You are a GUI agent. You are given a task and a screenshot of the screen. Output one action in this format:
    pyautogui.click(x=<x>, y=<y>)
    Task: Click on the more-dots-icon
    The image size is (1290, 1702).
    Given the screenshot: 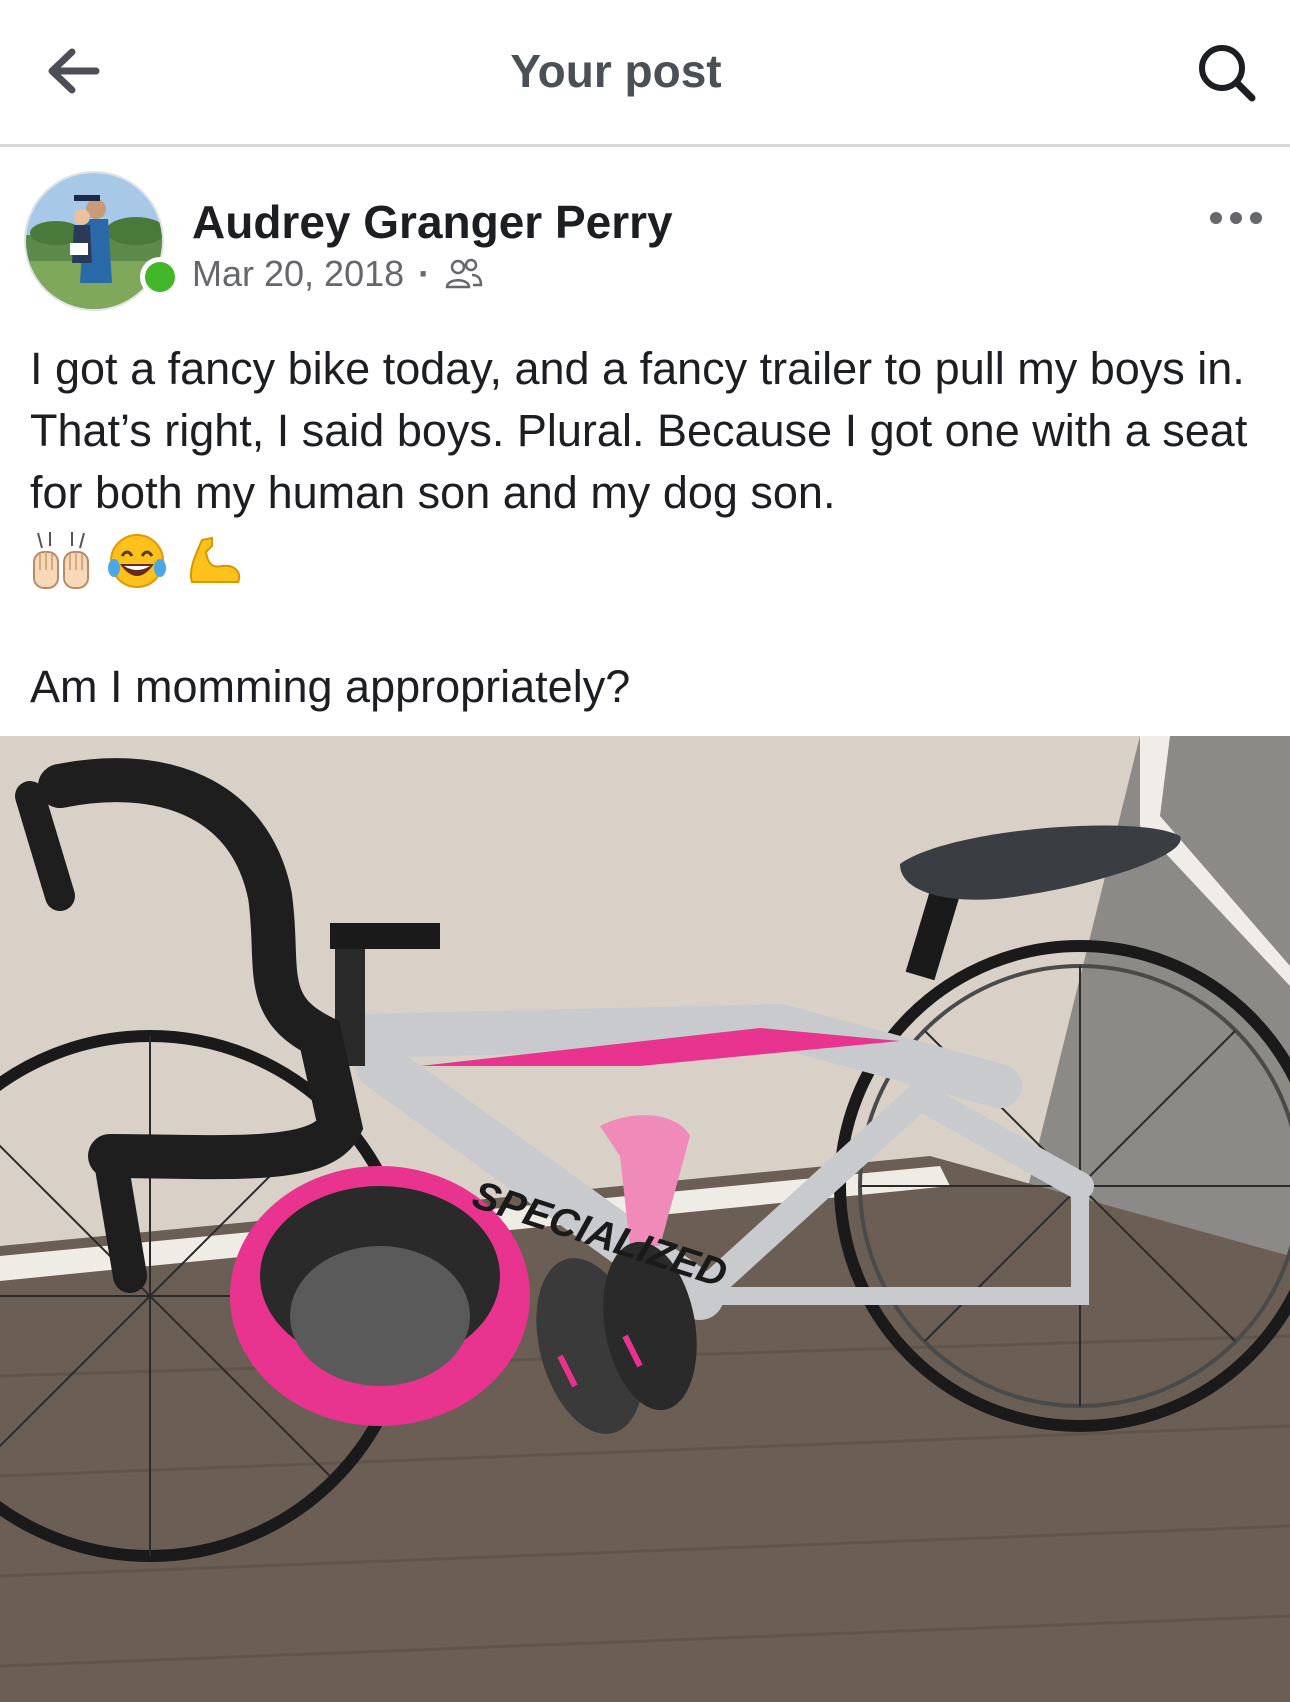 What is the action you would take?
    pyautogui.click(x=1236, y=218)
    